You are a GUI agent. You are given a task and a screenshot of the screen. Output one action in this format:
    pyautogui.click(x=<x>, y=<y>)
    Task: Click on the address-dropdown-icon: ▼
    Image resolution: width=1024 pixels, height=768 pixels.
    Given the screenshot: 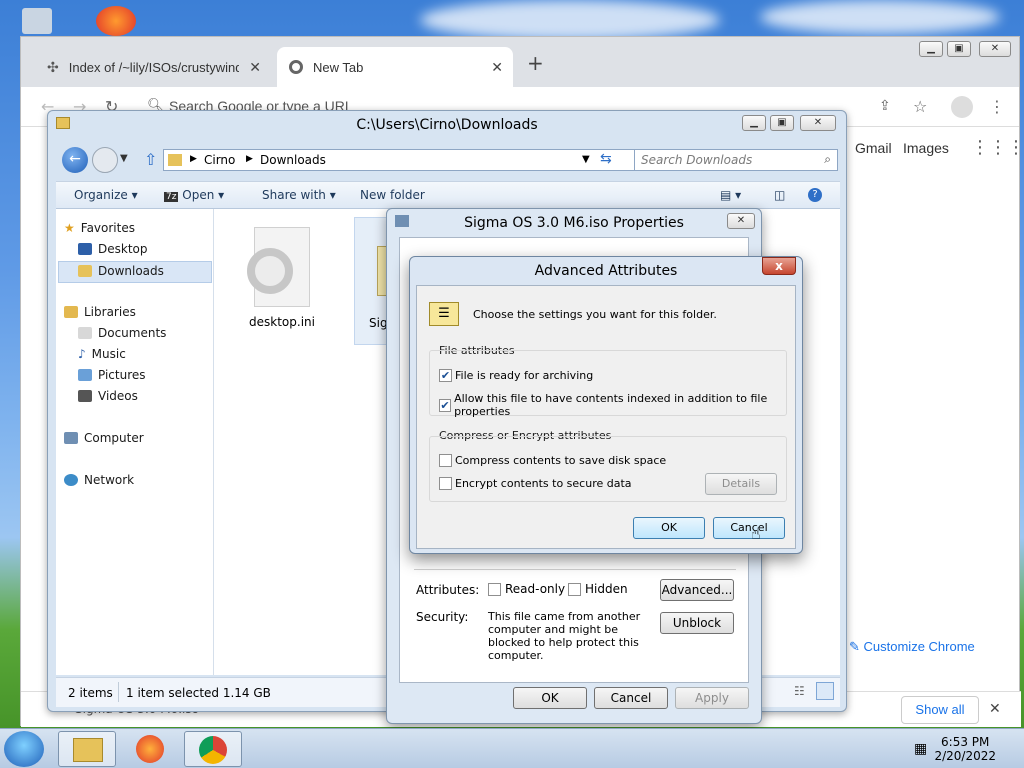 What is the action you would take?
    pyautogui.click(x=586, y=159)
    